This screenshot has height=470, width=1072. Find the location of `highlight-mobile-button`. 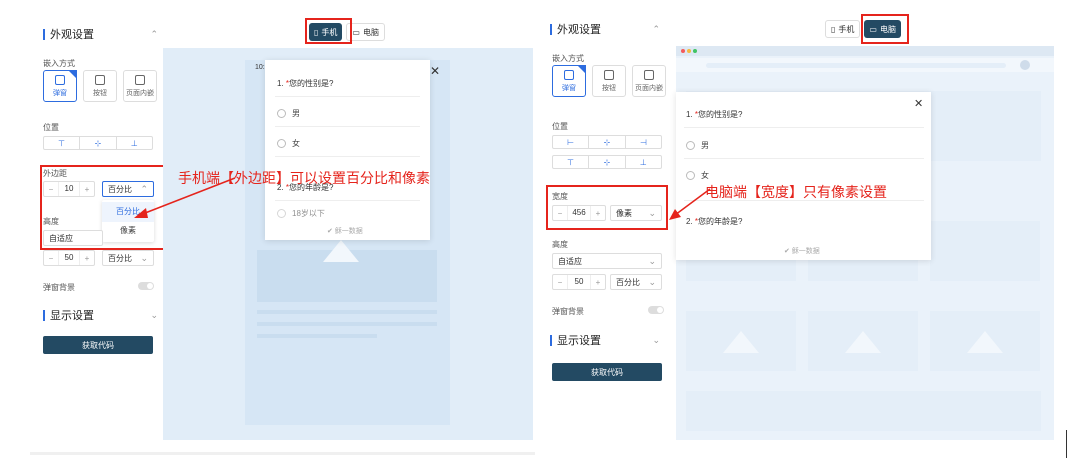

highlight-mobile-button is located at coordinates (328, 31).